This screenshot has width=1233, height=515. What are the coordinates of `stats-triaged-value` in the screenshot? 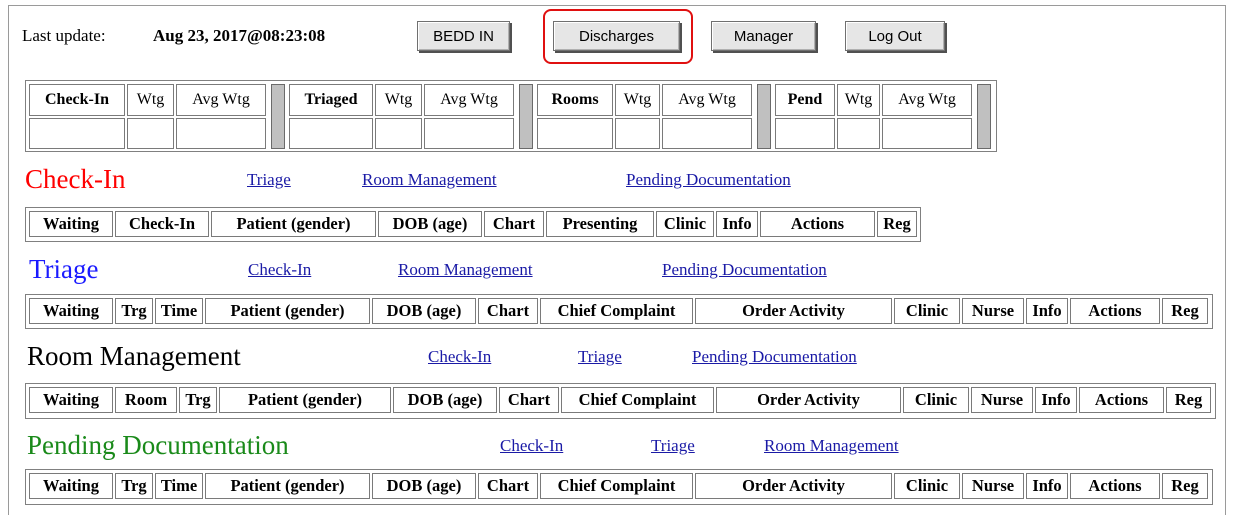 It's located at (331, 133).